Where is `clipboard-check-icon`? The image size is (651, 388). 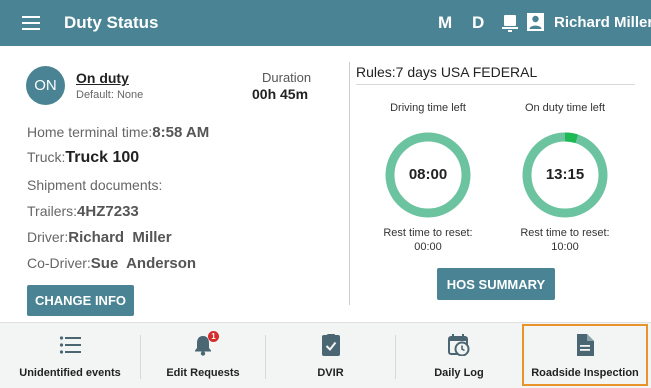 clipboard-check-icon is located at coordinates (331, 345).